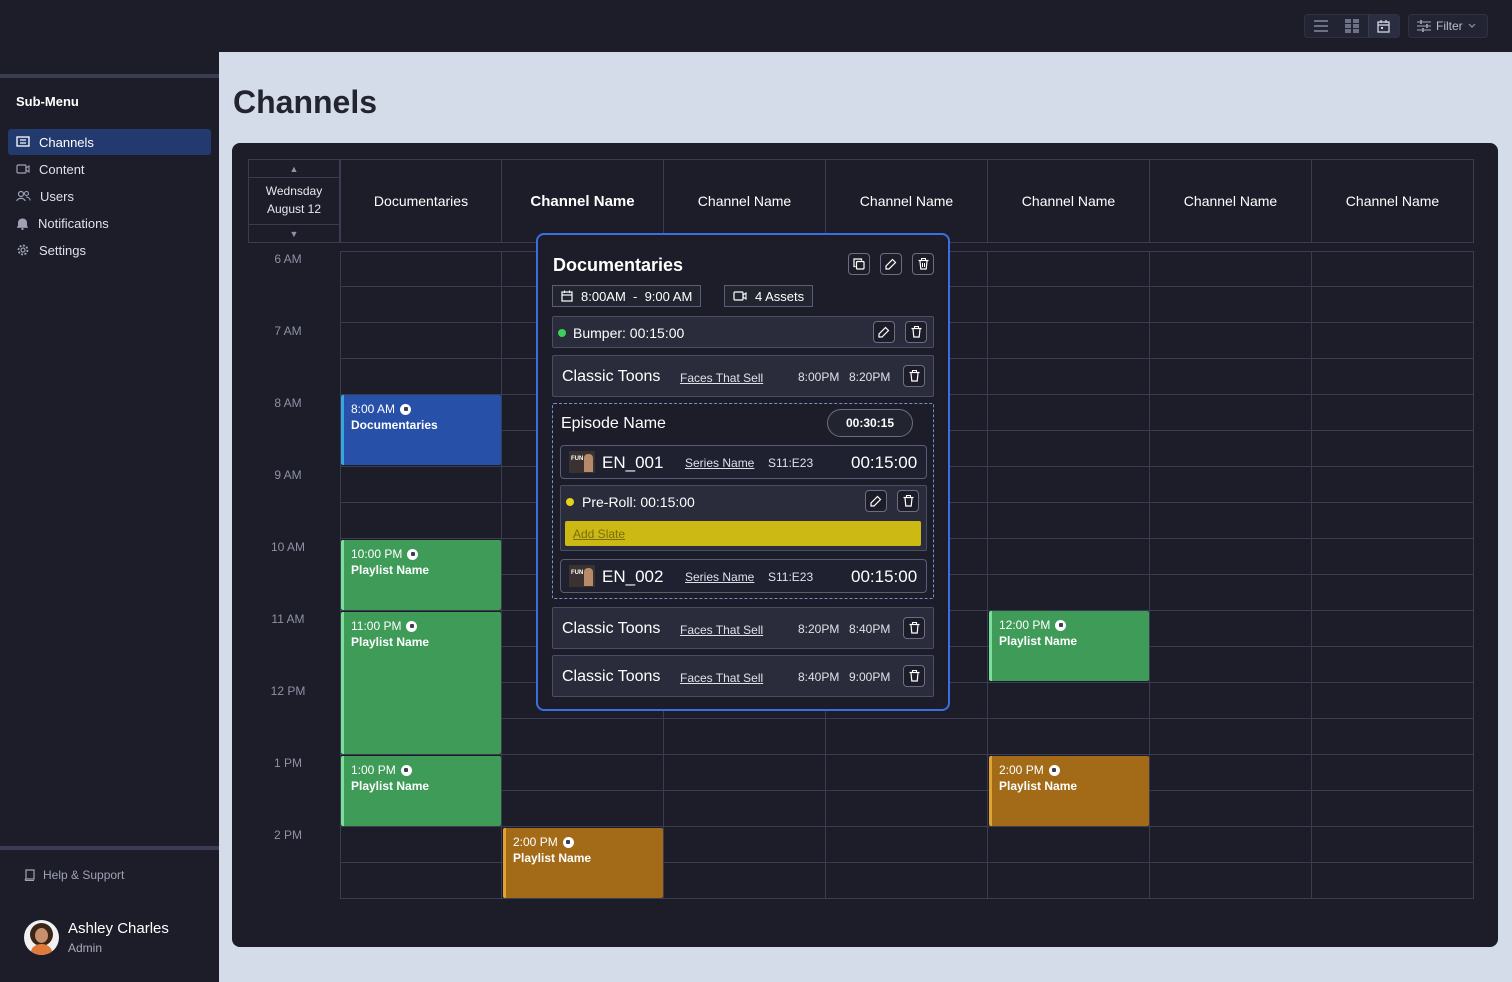 This screenshot has width=1512, height=982. Describe the element at coordinates (421, 201) in the screenshot. I see `column-header: Documentaries` at that location.